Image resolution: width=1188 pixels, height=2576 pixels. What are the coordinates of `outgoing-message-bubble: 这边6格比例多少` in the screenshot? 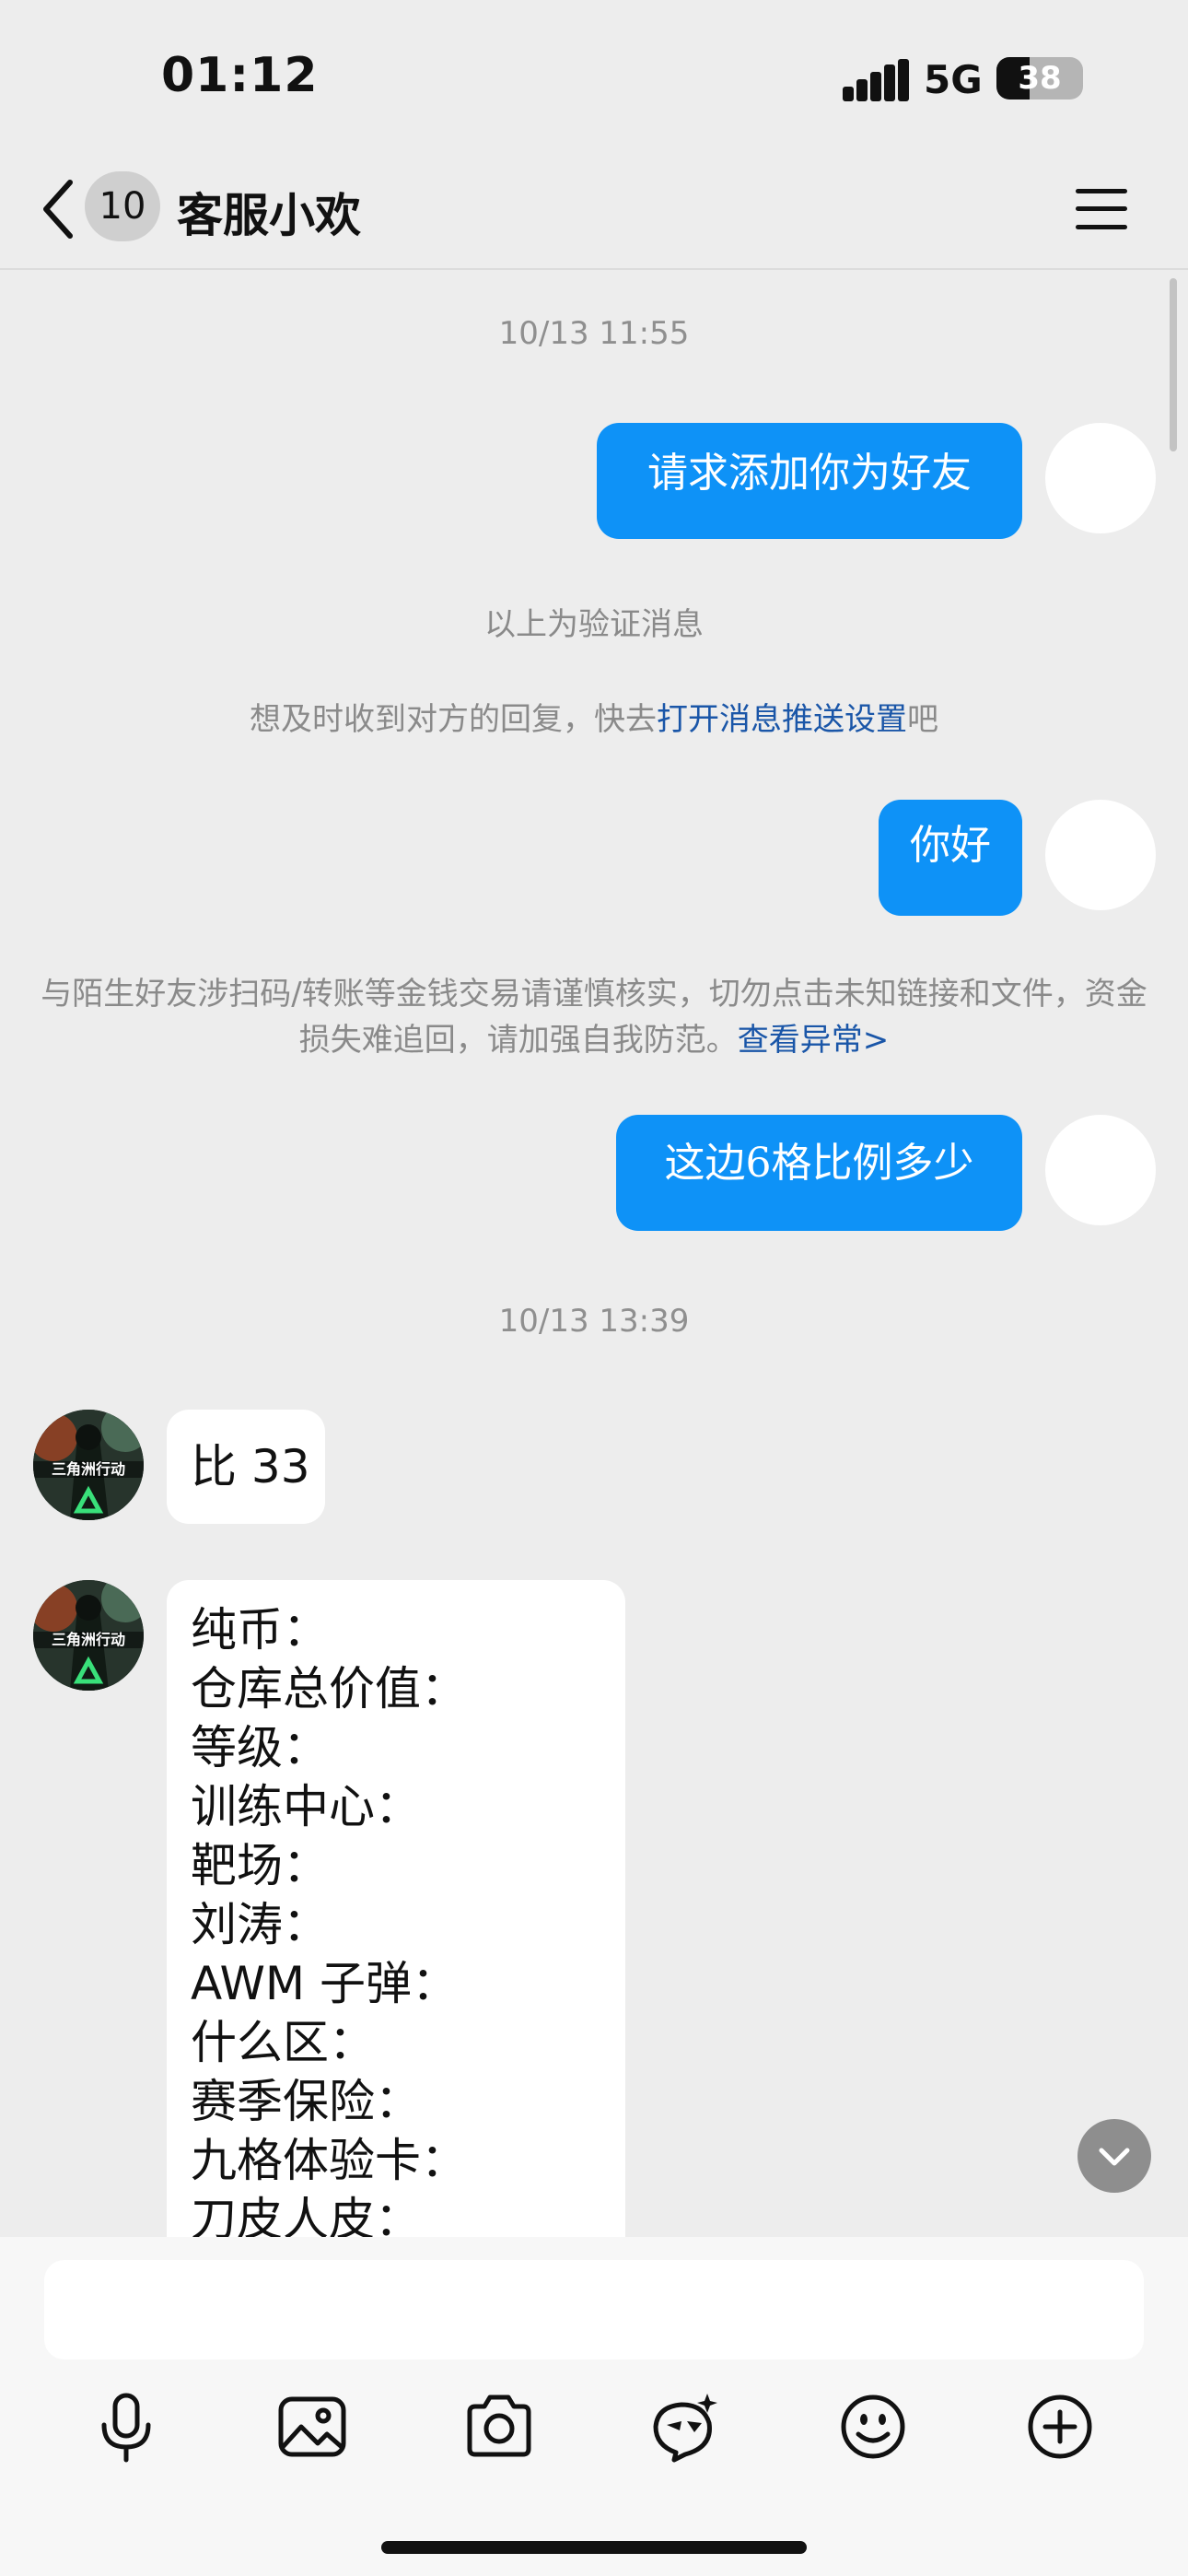 It's located at (819, 1173).